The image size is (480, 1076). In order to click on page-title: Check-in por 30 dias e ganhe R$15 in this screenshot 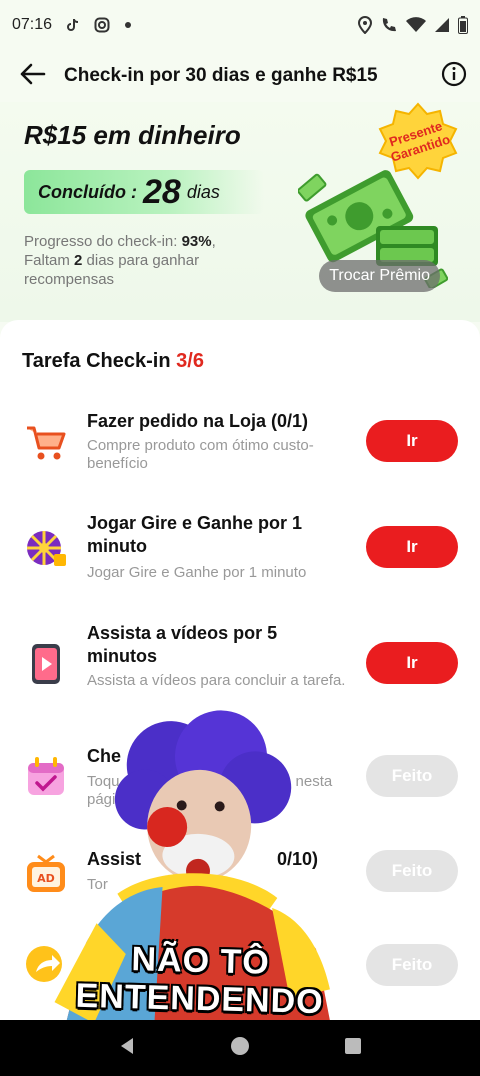, I will do `click(221, 75)`.